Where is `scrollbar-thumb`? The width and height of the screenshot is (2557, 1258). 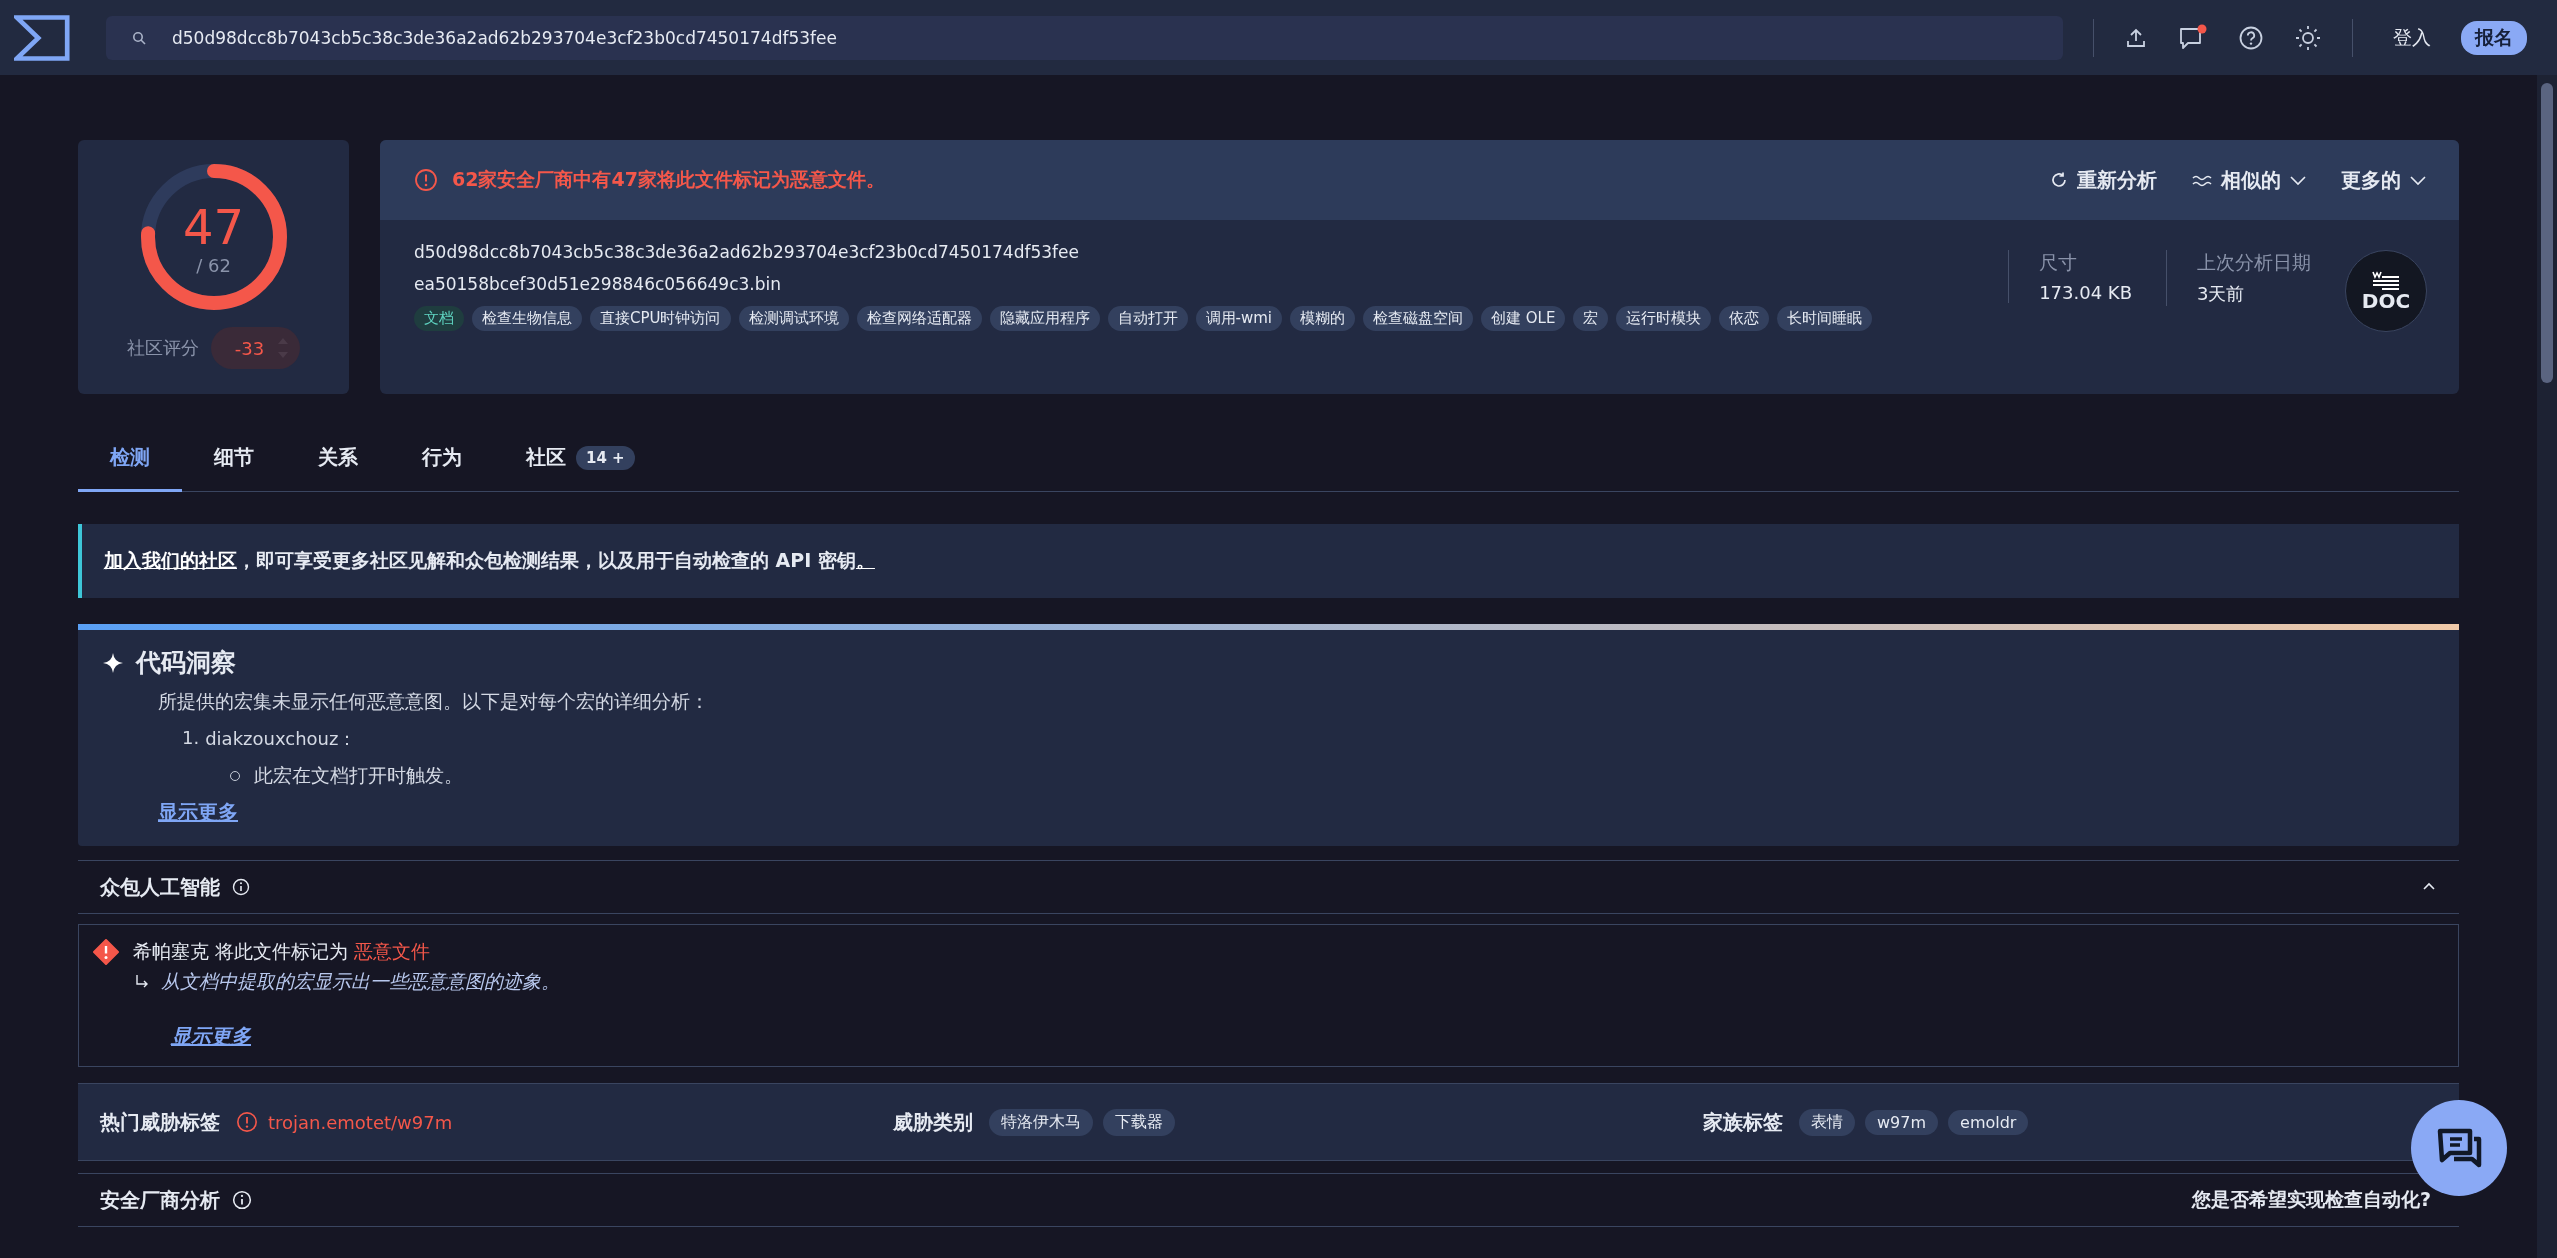 scrollbar-thumb is located at coordinates (2547, 233).